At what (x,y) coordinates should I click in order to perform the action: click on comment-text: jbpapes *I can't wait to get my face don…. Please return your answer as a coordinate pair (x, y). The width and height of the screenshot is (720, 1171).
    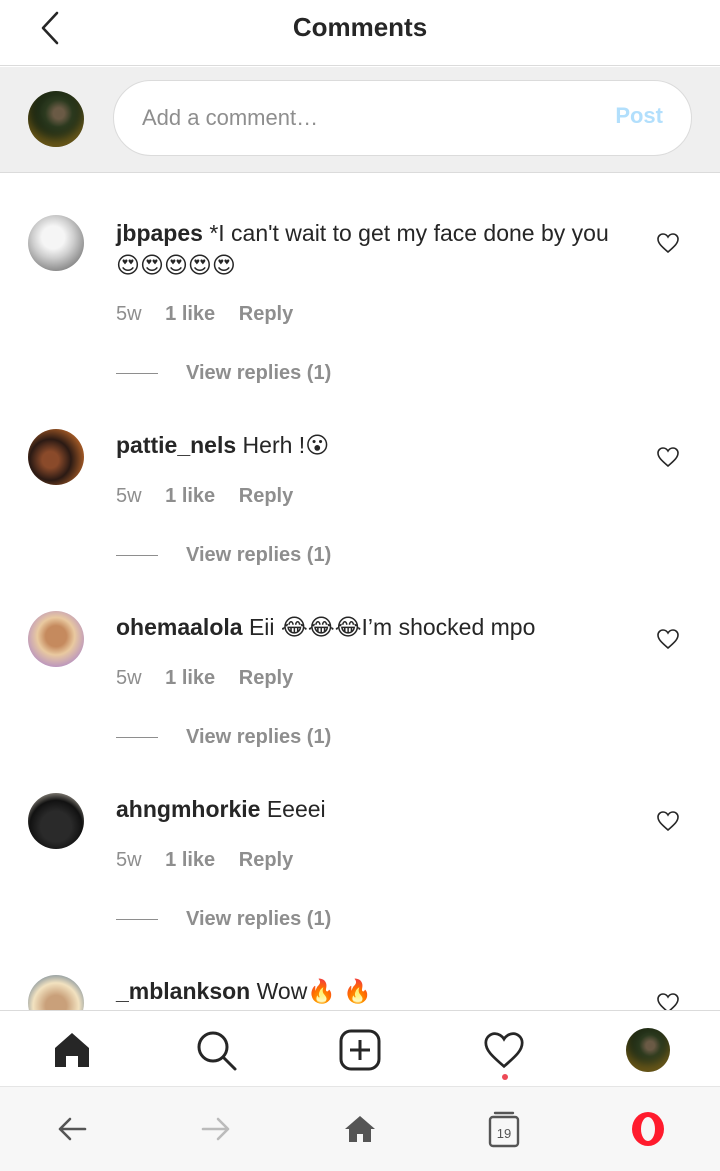
    Looking at the image, I should click on (366, 249).